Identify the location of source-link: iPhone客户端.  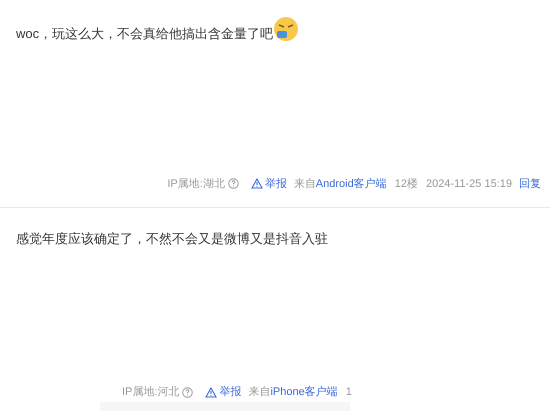
(304, 392).